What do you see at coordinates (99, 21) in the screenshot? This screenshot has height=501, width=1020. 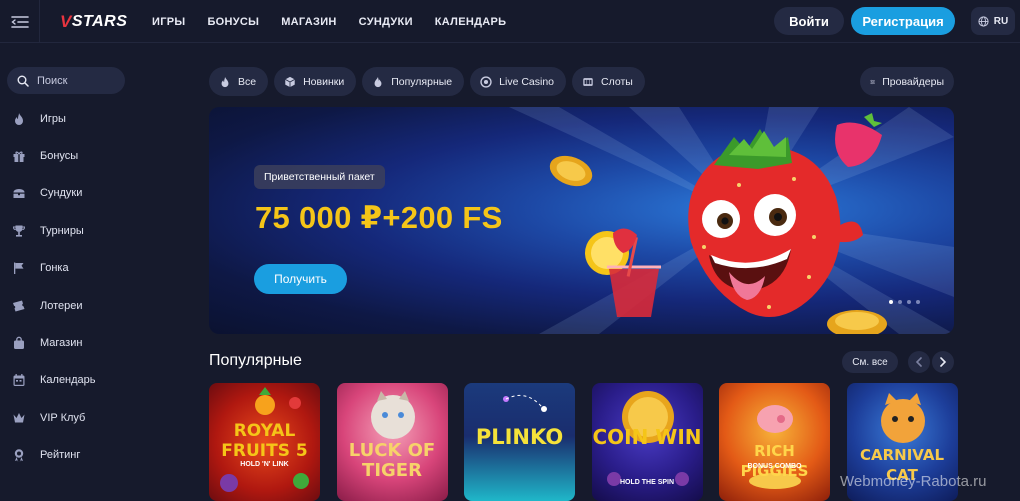 I see `logo-text: STARS` at bounding box center [99, 21].